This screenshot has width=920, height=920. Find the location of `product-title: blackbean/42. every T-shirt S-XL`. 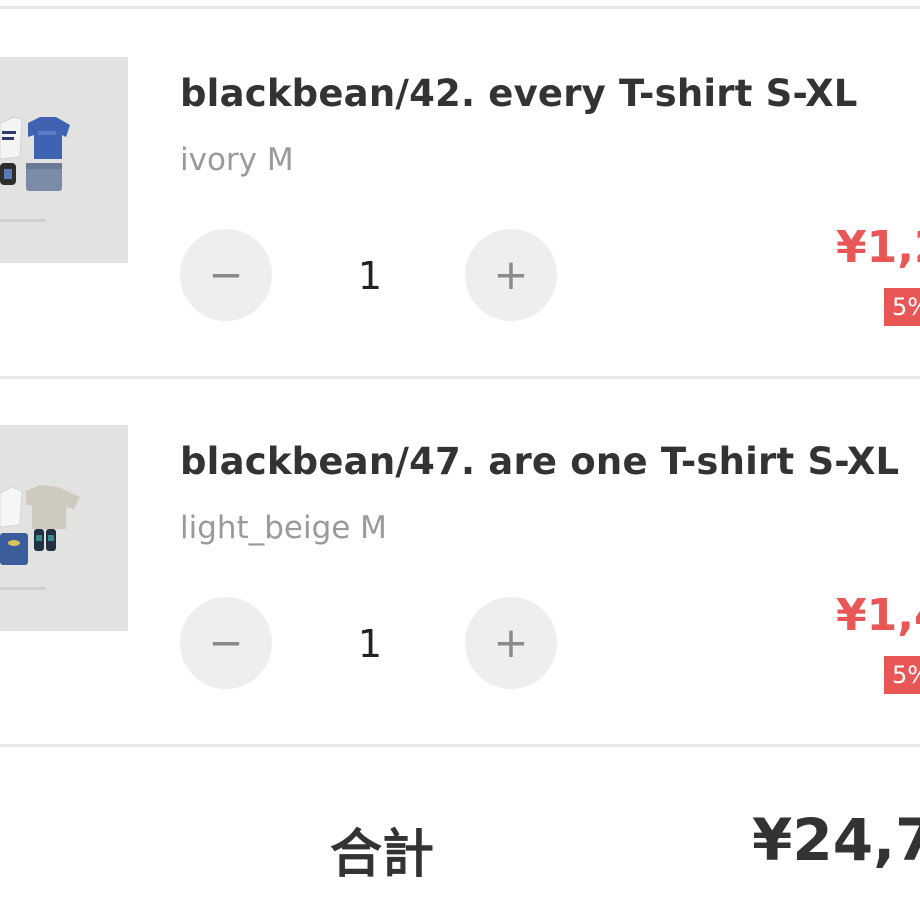

product-title: blackbean/42. every T-shirt S-XL is located at coordinates (519, 93).